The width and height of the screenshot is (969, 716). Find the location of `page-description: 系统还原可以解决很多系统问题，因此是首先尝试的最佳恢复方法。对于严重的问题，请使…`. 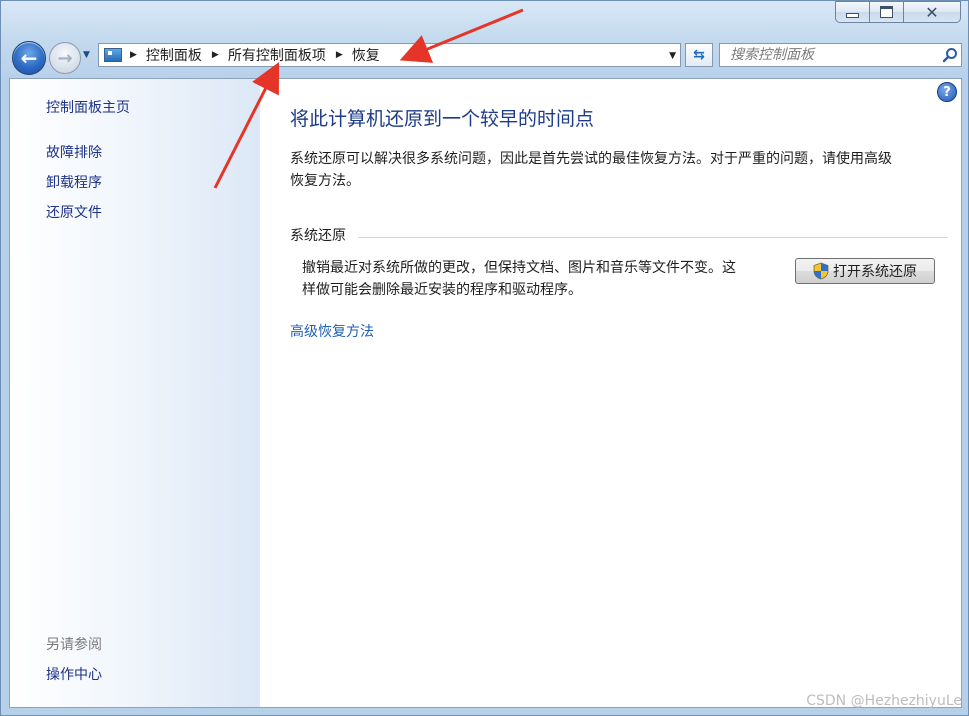

page-description: 系统还原可以解决很多系统问题，因此是首先尝试的最佳恢复方法。对于严重的问题，请使… is located at coordinates (615, 170).